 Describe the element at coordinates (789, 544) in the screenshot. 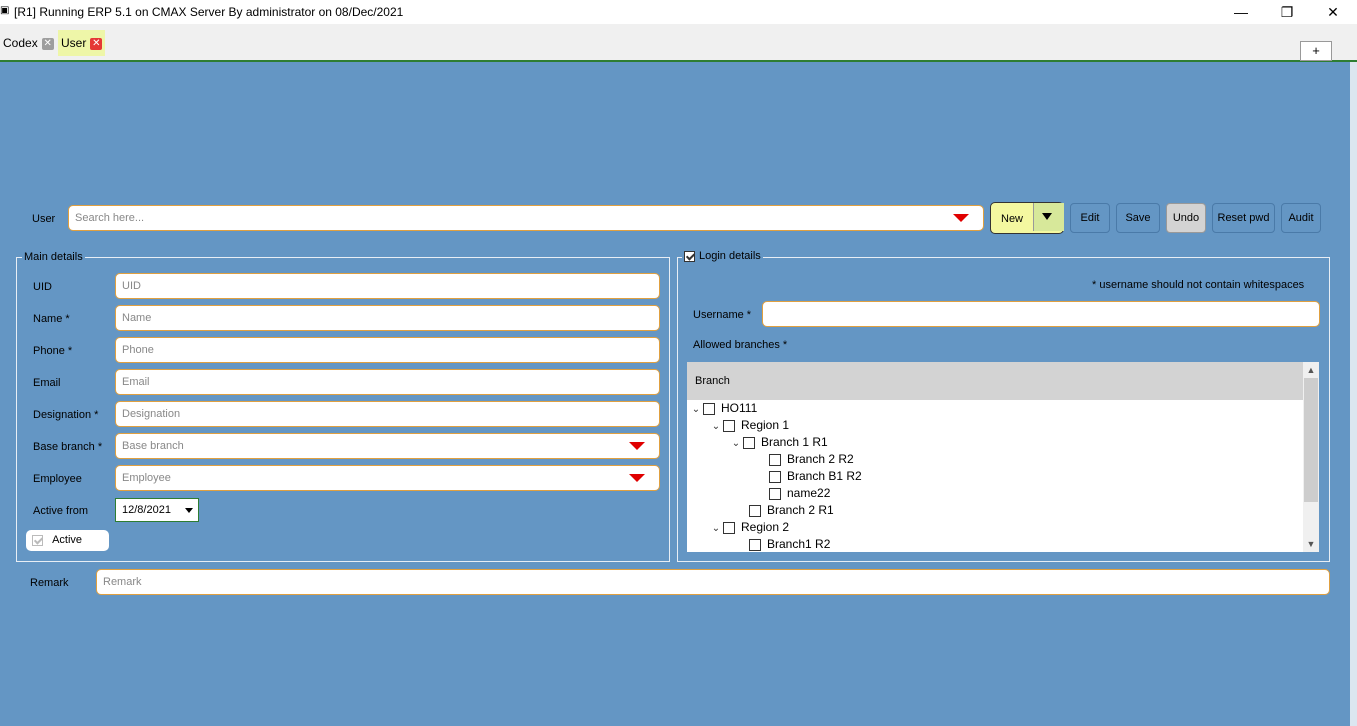

I see `tree-node-branch1-r2: Branch1 R2` at that location.